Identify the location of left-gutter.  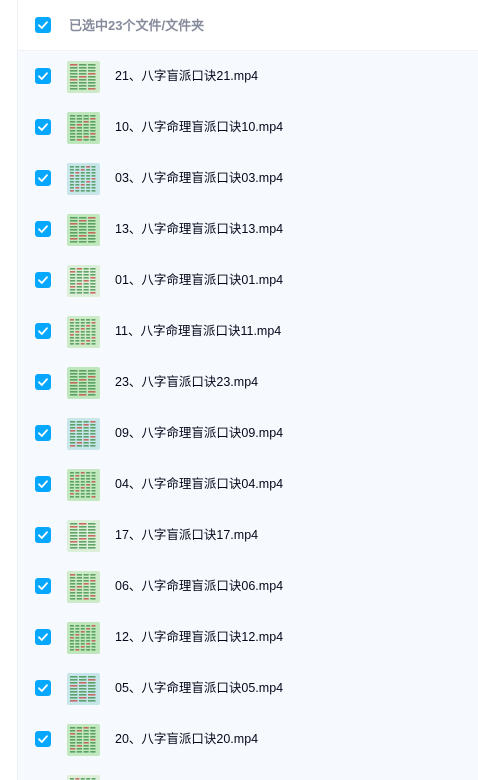
(9, 390).